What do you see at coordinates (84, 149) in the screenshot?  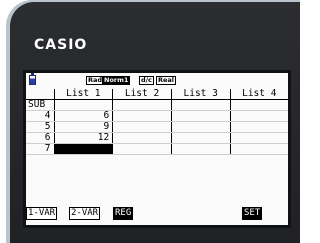 I see `selected-cell-cursor` at bounding box center [84, 149].